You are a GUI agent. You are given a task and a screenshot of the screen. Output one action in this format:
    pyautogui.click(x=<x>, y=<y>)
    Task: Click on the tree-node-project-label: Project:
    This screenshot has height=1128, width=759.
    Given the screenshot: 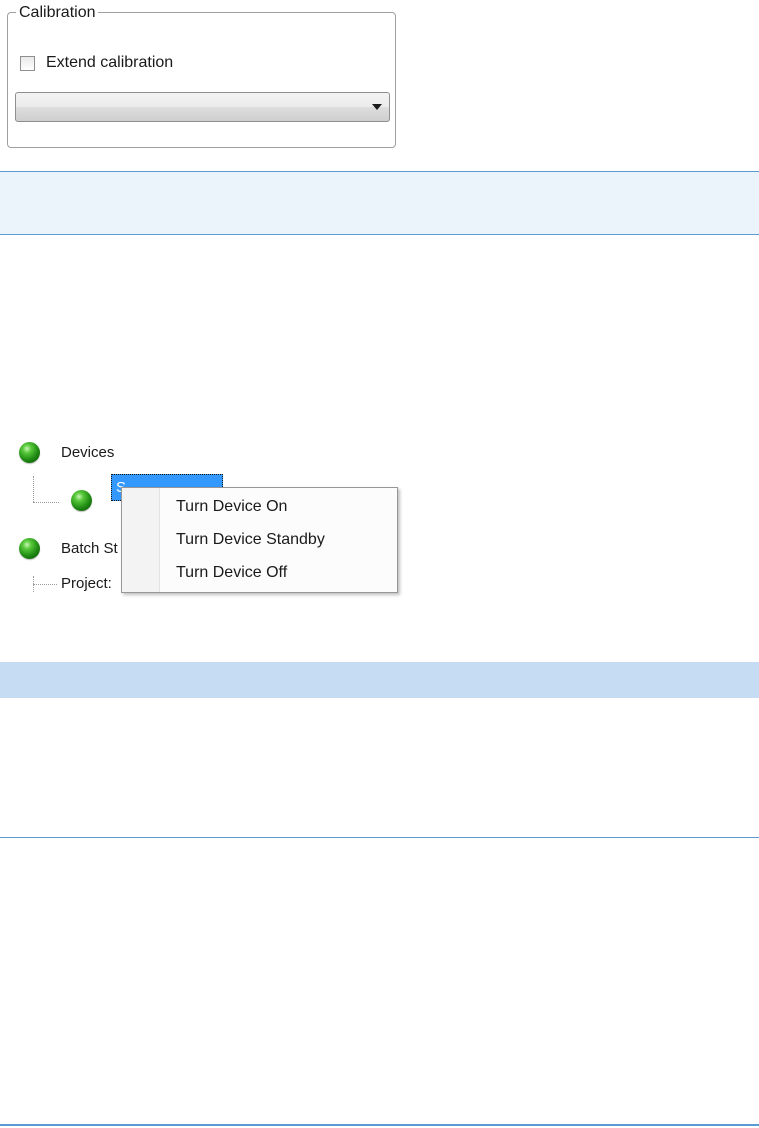 What is the action you would take?
    pyautogui.click(x=86, y=583)
    